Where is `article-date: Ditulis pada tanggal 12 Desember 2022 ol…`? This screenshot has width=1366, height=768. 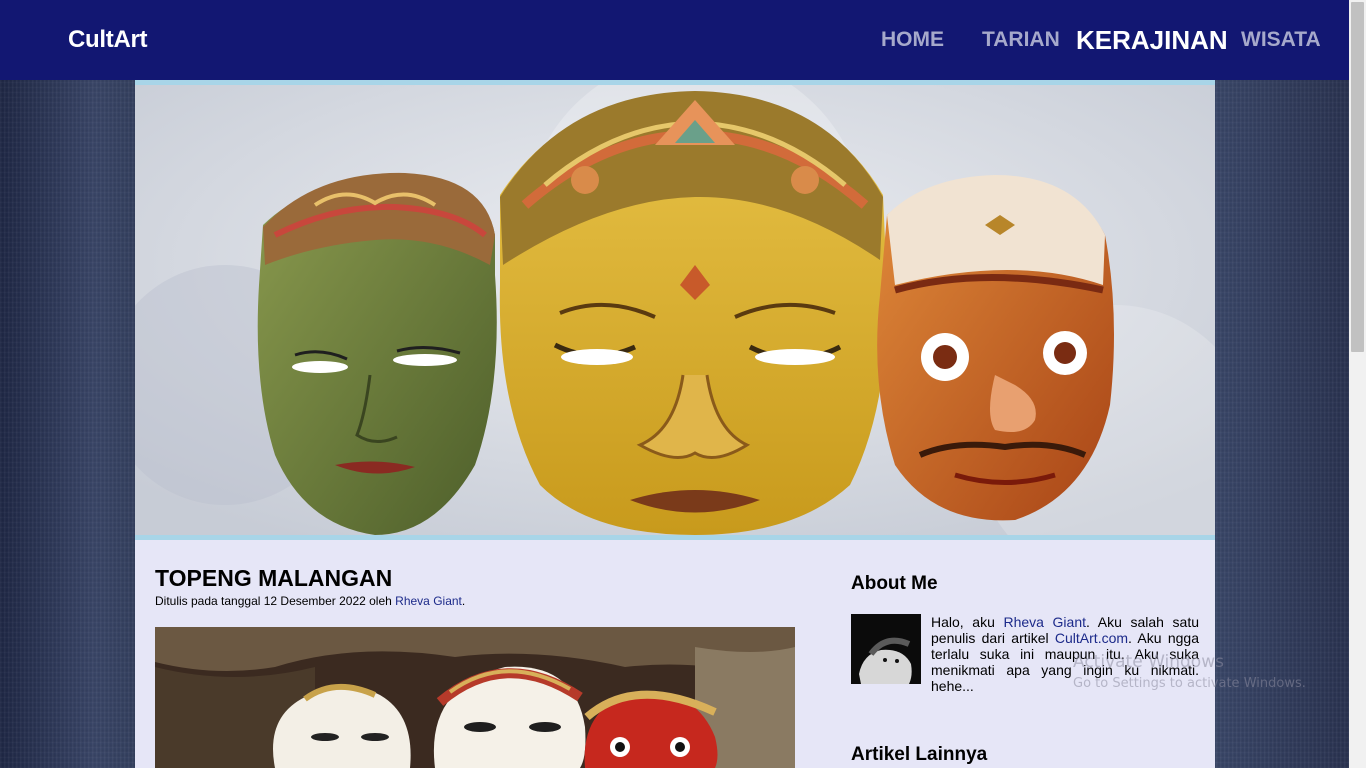
article-date: Ditulis pada tanggal 12 Desember 2022 ol… is located at coordinates (275, 601).